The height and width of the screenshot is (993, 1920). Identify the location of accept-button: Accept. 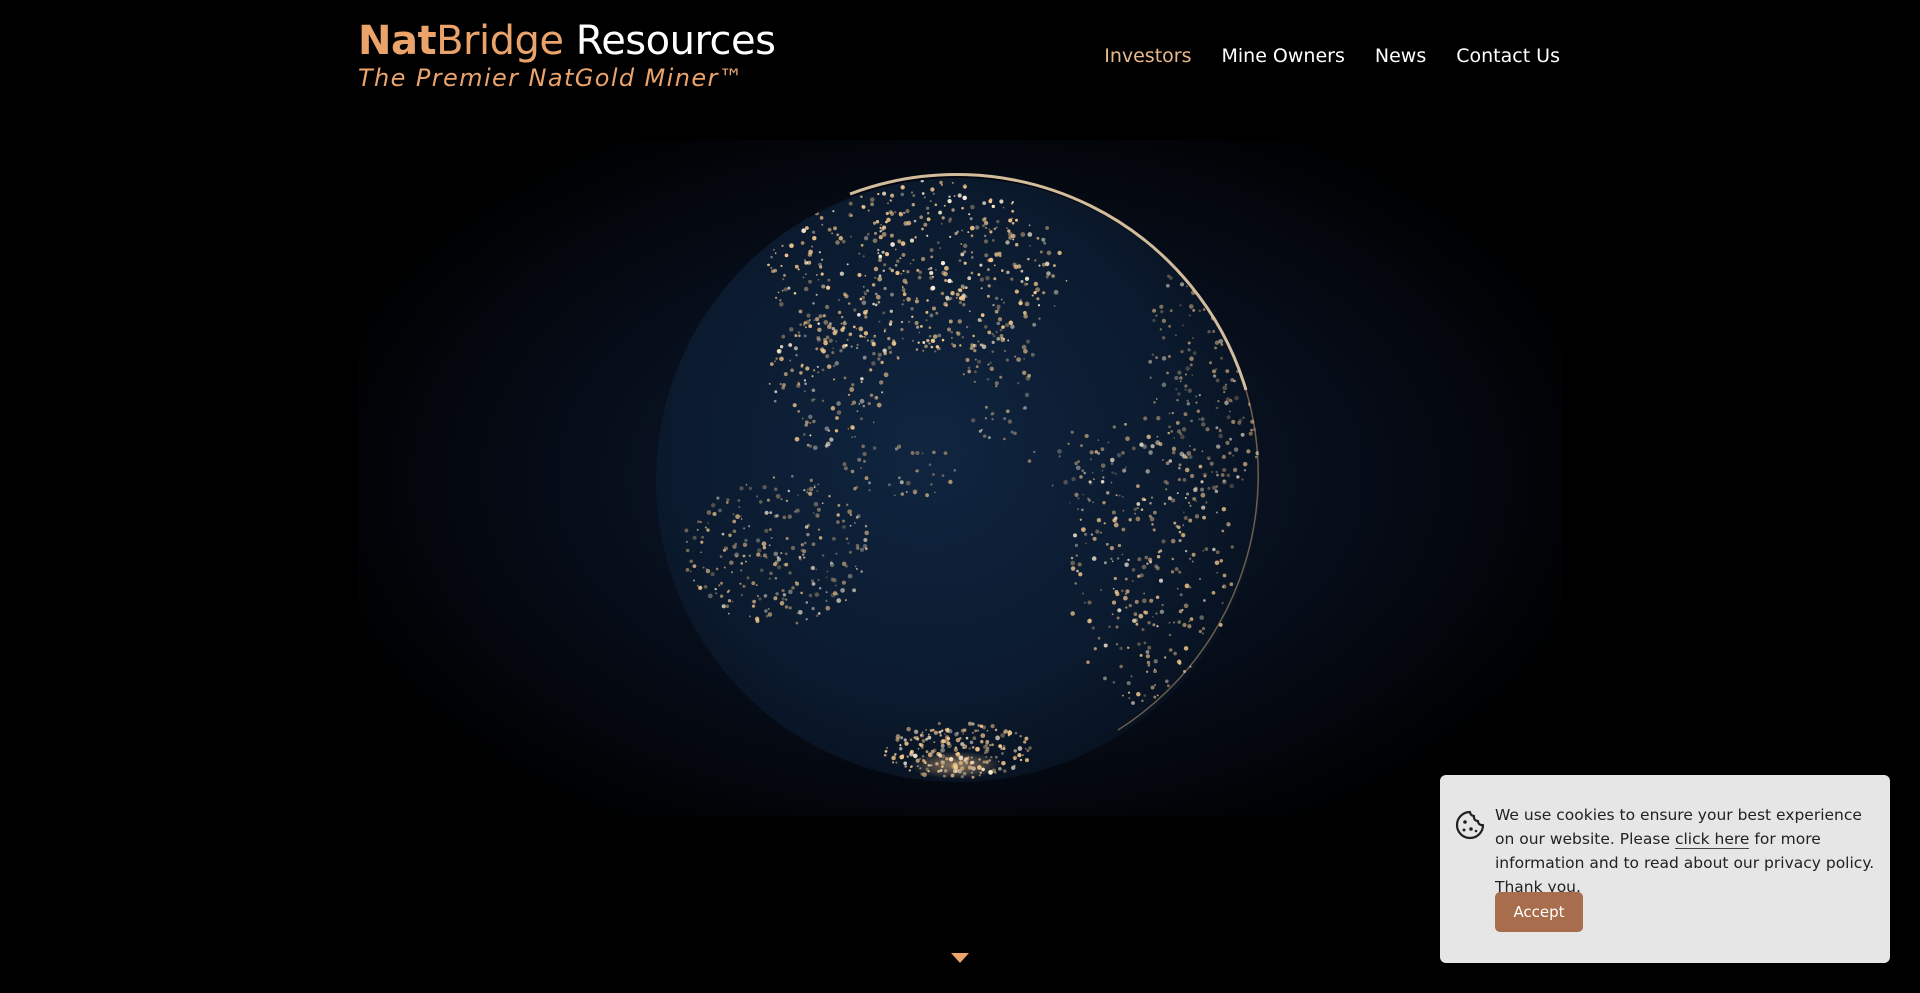
(1539, 912).